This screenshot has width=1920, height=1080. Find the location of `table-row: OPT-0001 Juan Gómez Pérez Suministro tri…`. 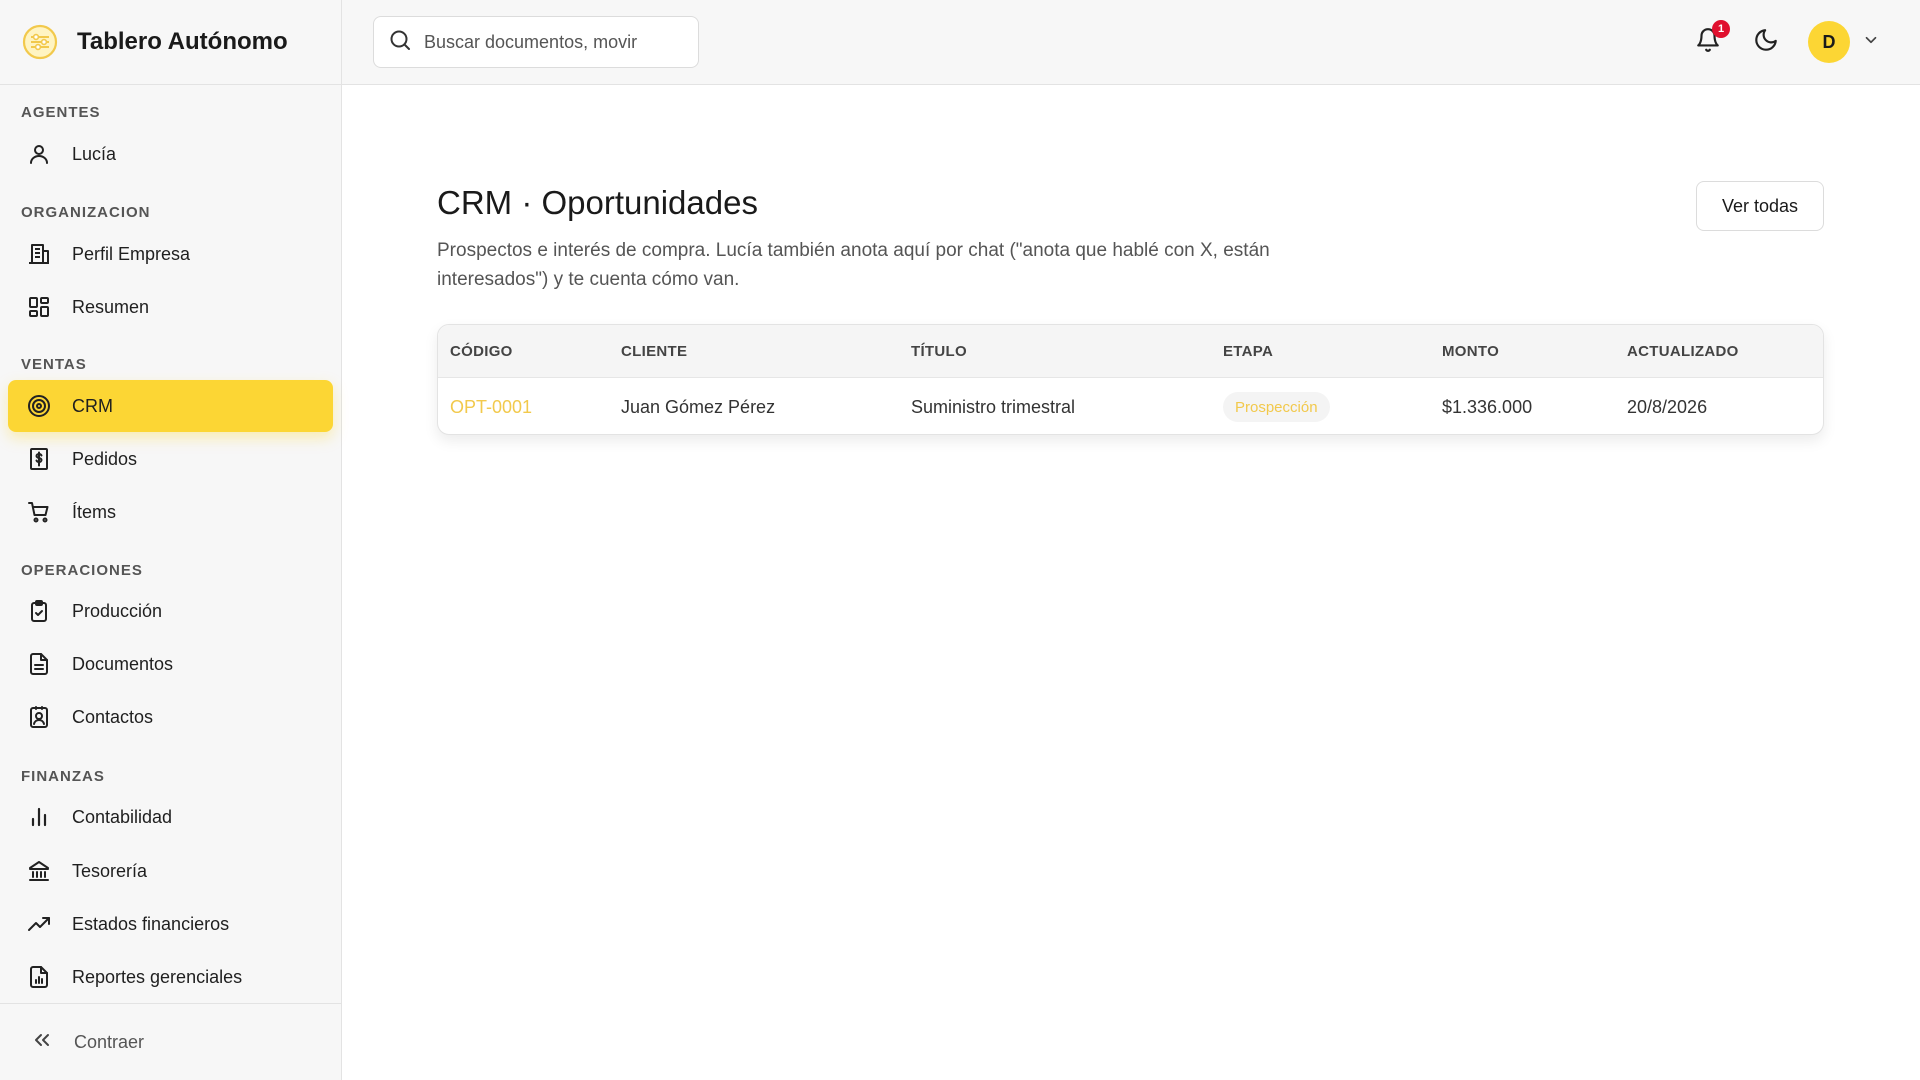

table-row: OPT-0001 Juan Gómez Pérez Suministro tri… is located at coordinates (1130, 406).